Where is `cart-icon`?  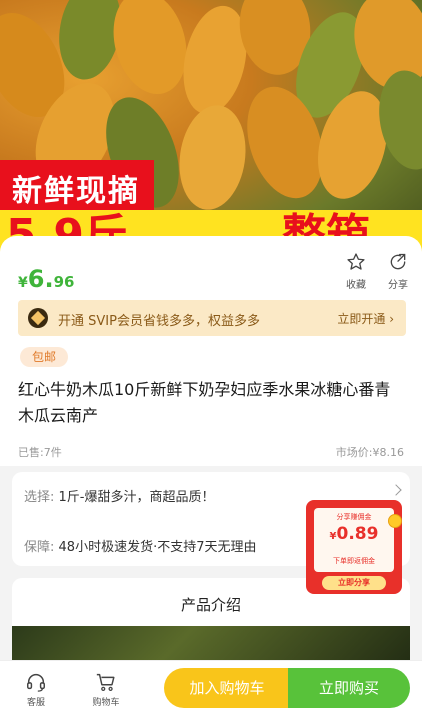
cart-icon is located at coordinates (105, 682).